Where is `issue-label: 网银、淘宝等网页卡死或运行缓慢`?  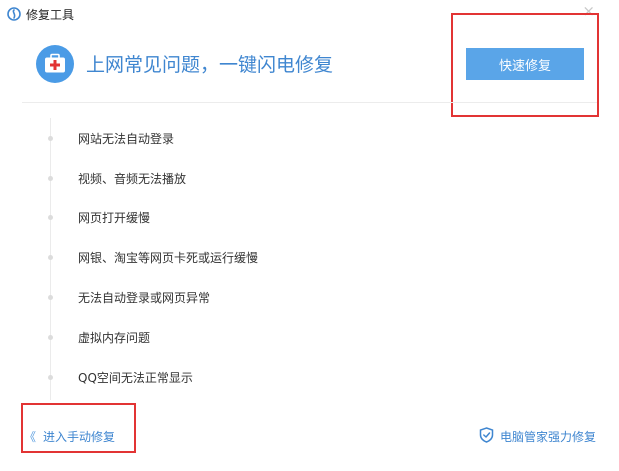
issue-label: 网银、淘宝等网页卡死或运行缓慢 is located at coordinates (168, 258).